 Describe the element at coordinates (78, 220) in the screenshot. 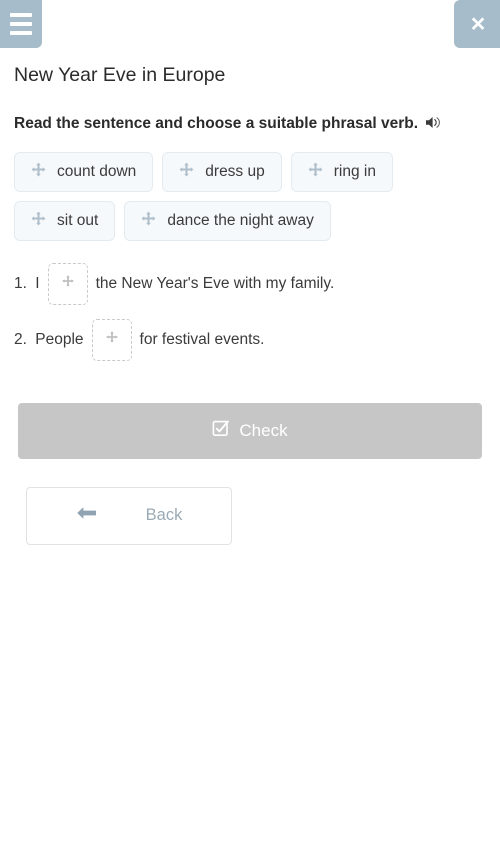

I see `chip-label: sit out` at that location.